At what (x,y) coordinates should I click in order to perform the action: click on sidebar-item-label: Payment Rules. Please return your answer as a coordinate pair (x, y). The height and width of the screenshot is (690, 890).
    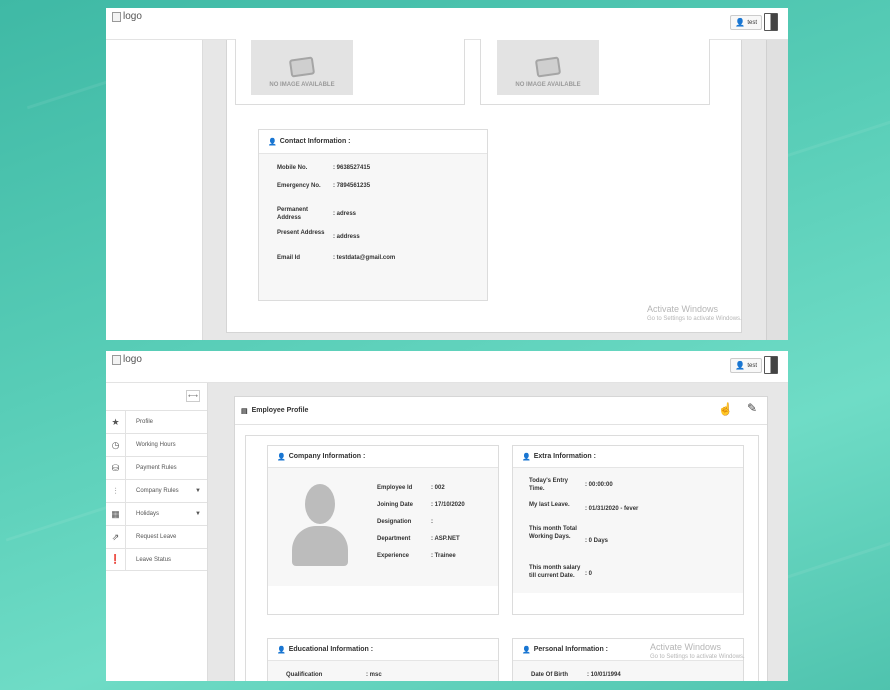
    Looking at the image, I should click on (156, 468).